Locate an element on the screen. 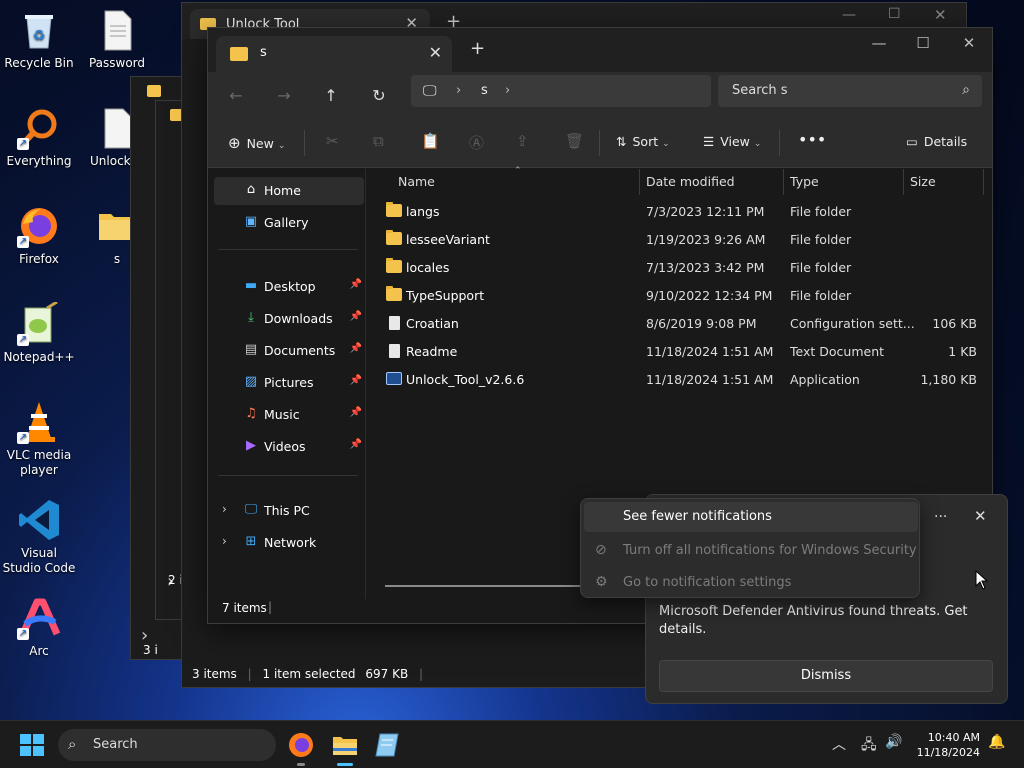 This screenshot has height=768, width=1024. sidebar-item-music: ♫ Music 📌 is located at coordinates (289, 415).